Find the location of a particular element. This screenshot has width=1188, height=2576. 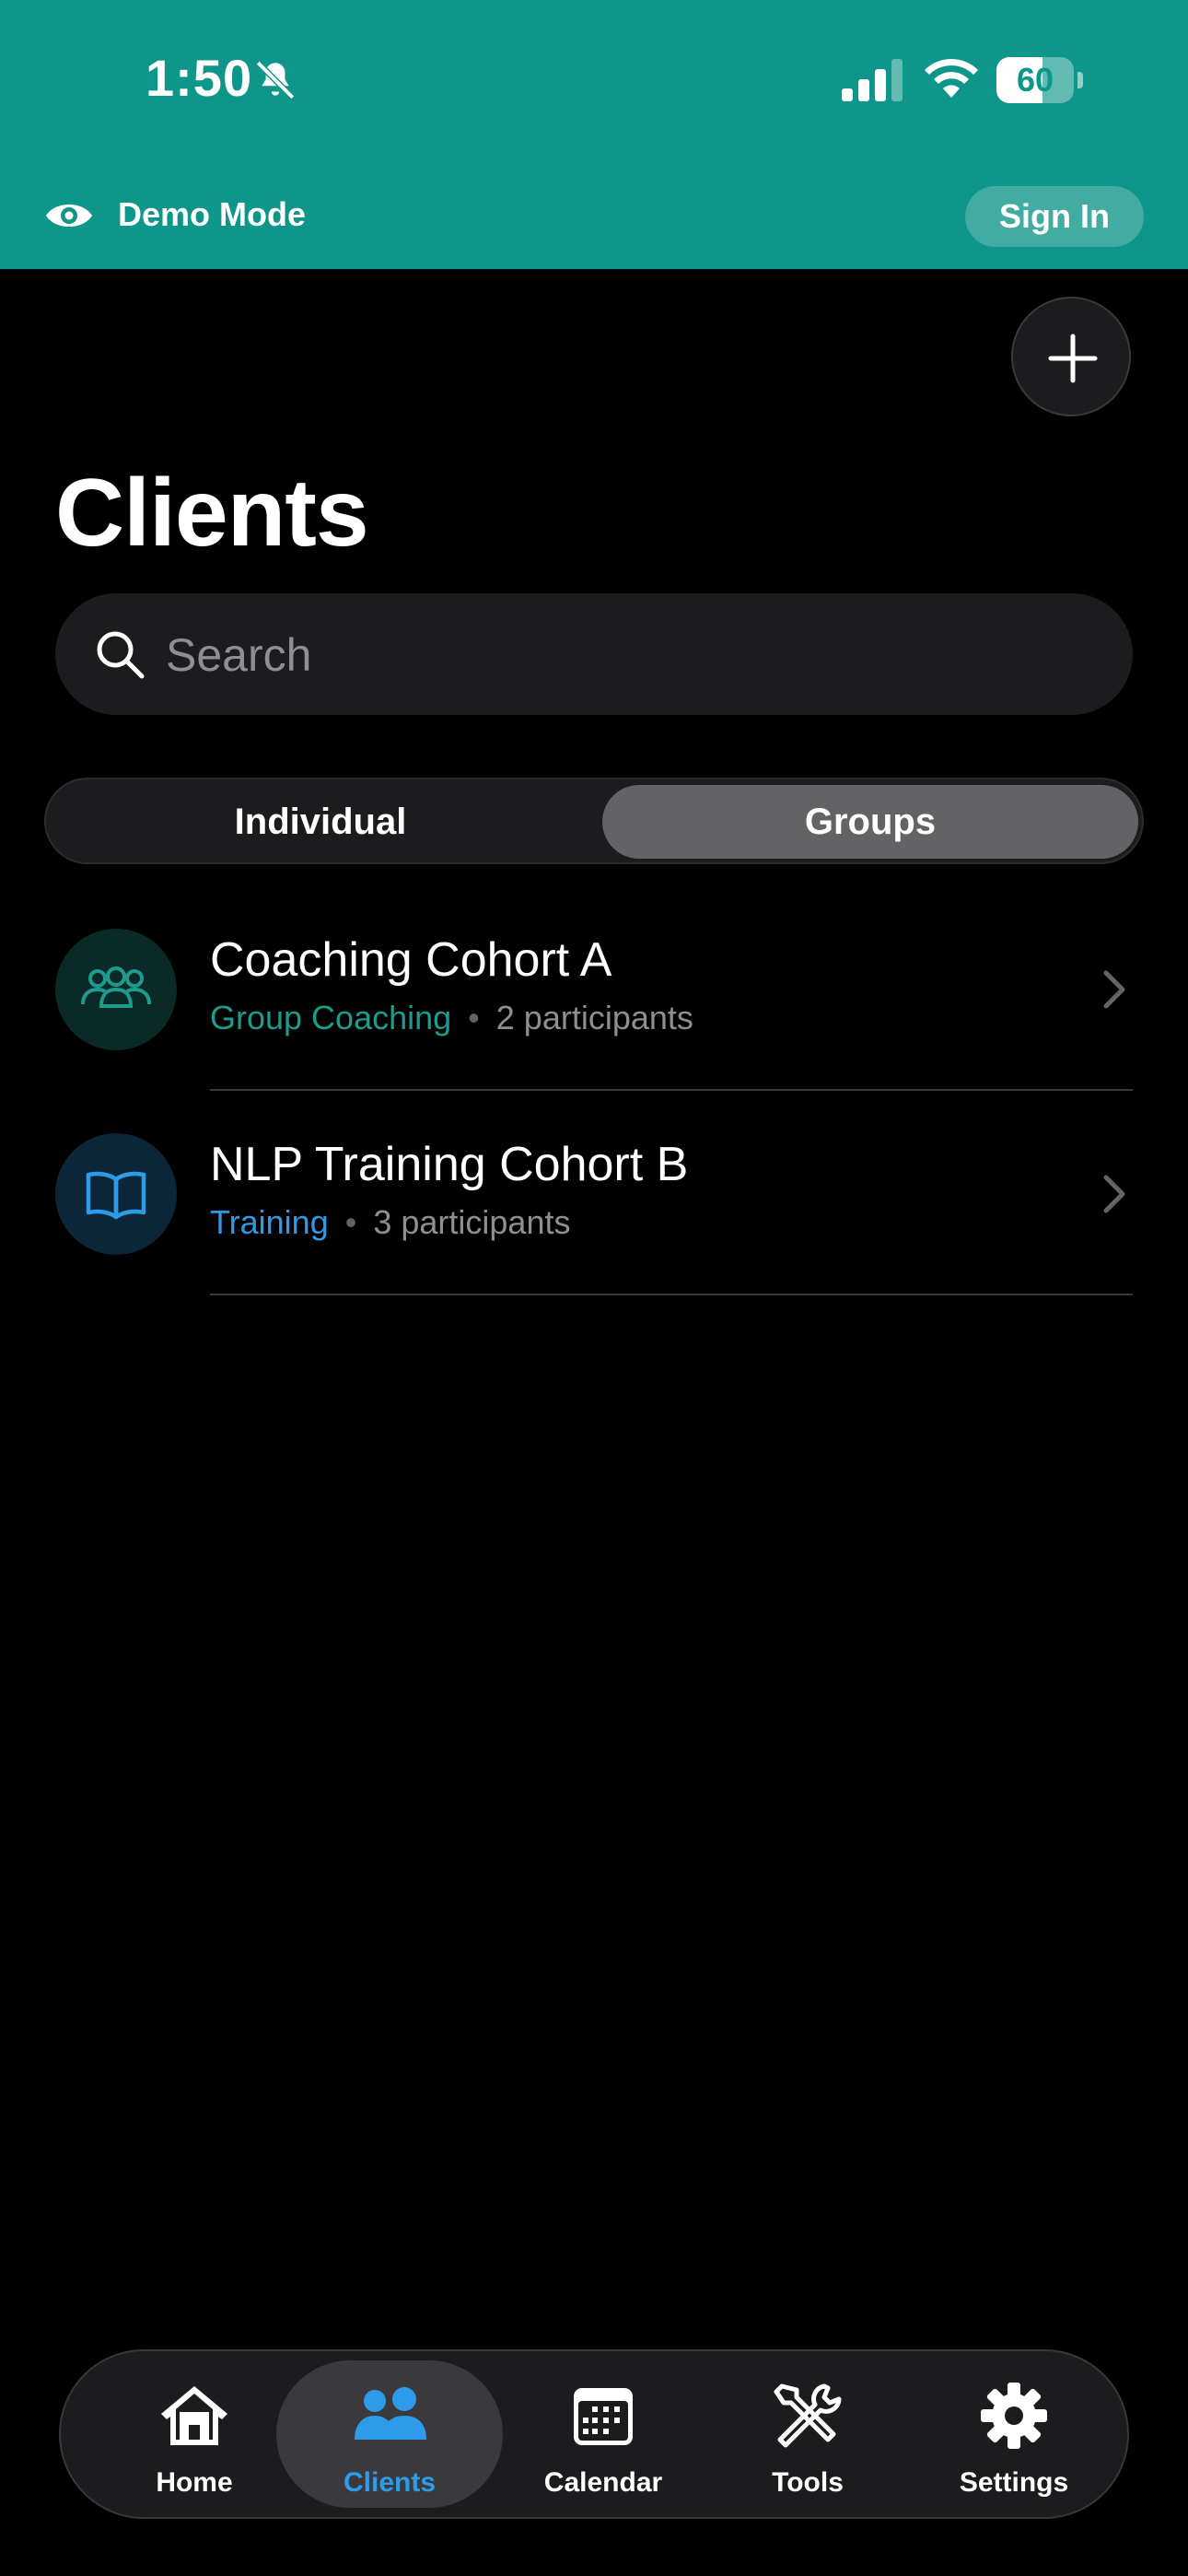

people-group-icon is located at coordinates (116, 987).